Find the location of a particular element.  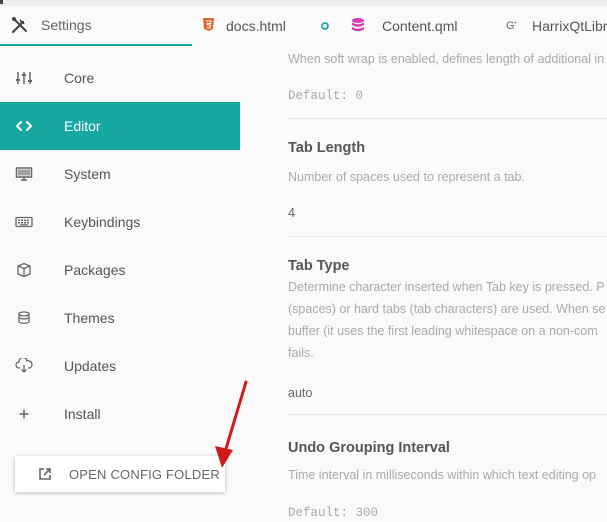

tab-type-title: Tab Type is located at coordinates (319, 266).